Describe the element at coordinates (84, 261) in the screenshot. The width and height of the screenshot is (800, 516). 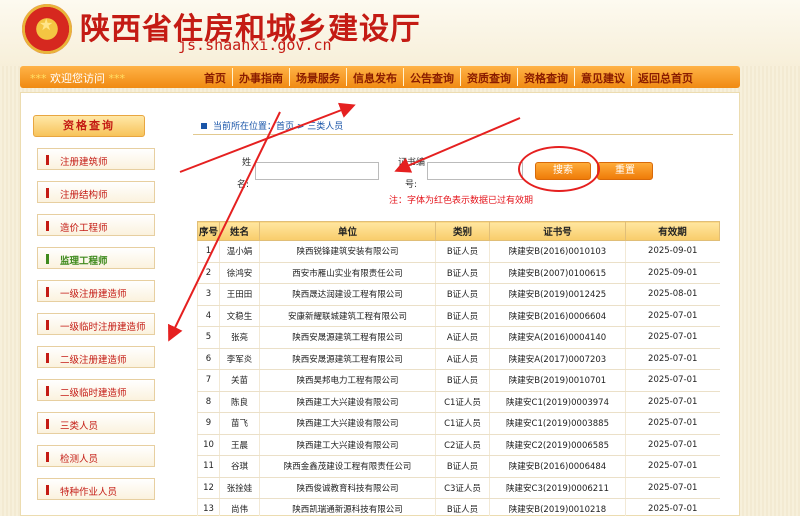
I see `sidebar-item-label: 监理工程师` at that location.